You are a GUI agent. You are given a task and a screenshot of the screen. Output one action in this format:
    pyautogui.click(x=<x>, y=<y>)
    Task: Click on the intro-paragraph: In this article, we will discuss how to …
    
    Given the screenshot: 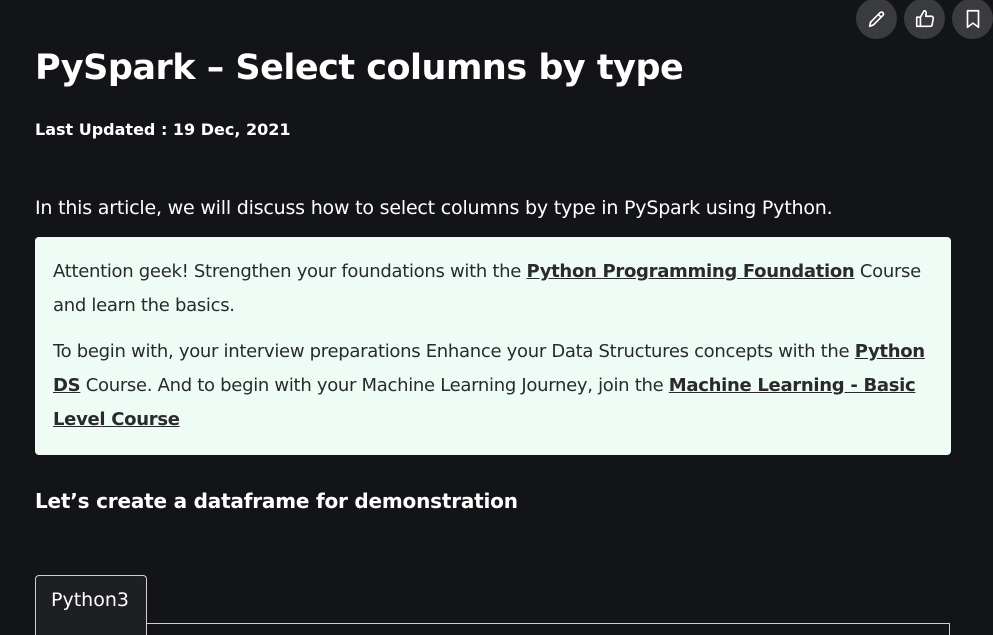 What is the action you would take?
    pyautogui.click(x=434, y=208)
    